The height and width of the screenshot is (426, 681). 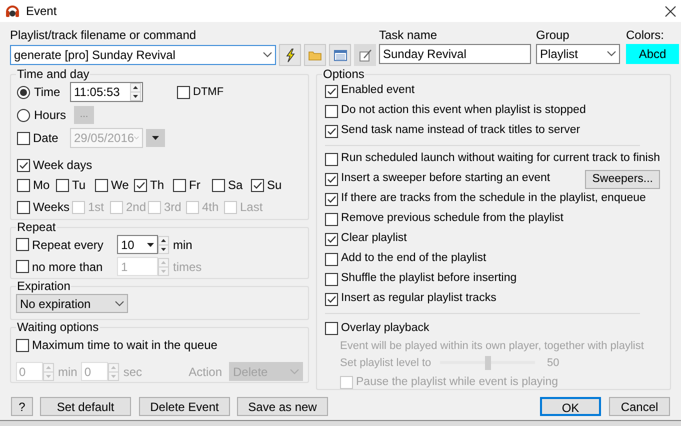 I want to click on checkbox: Th, so click(x=153, y=185).